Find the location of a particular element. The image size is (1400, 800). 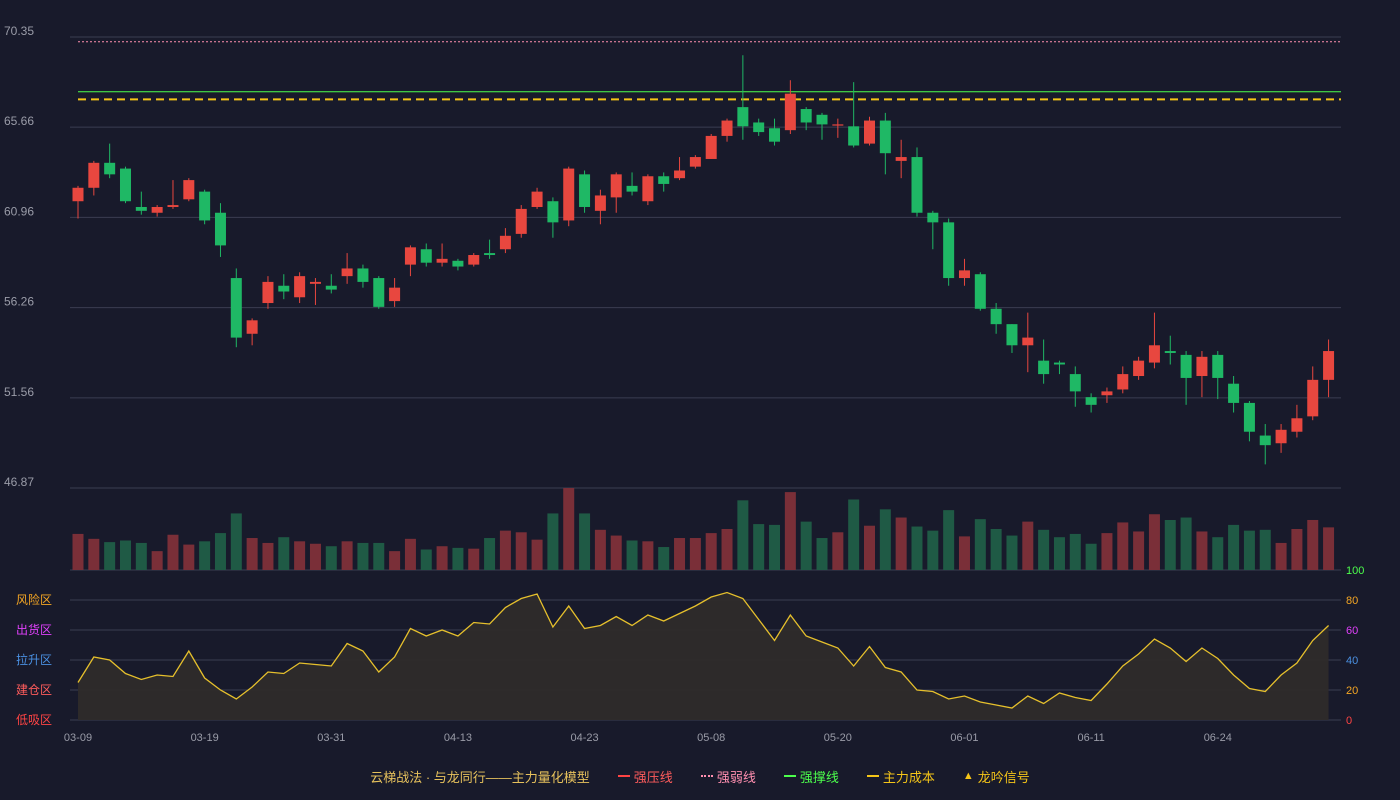

legend-item-signal: ▲ 龙吟信号 is located at coordinates (996, 776).